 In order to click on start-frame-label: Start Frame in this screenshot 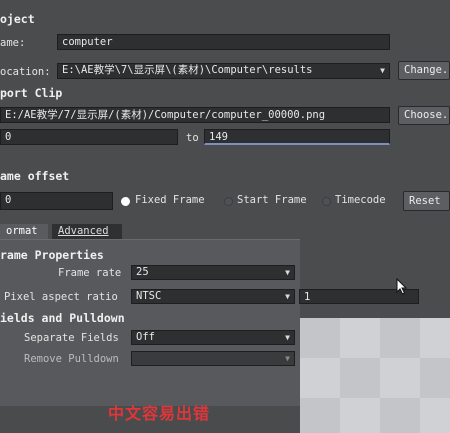, I will do `click(272, 200)`.